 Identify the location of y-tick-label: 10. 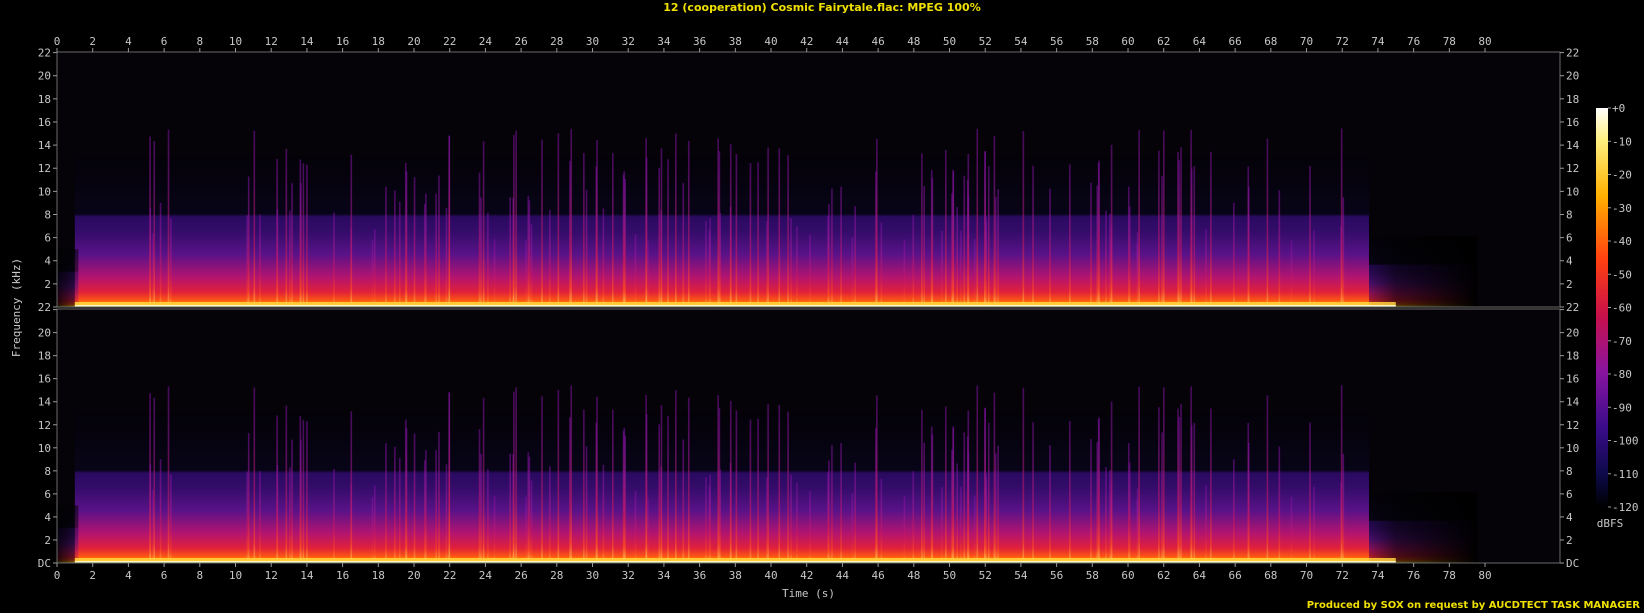
(1572, 448).